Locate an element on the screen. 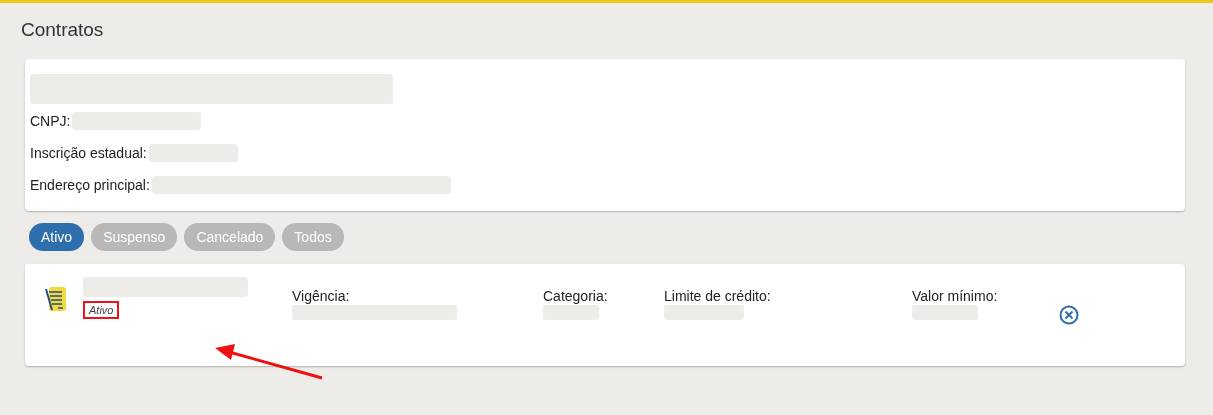  filter-tab: Suspenso is located at coordinates (134, 237).